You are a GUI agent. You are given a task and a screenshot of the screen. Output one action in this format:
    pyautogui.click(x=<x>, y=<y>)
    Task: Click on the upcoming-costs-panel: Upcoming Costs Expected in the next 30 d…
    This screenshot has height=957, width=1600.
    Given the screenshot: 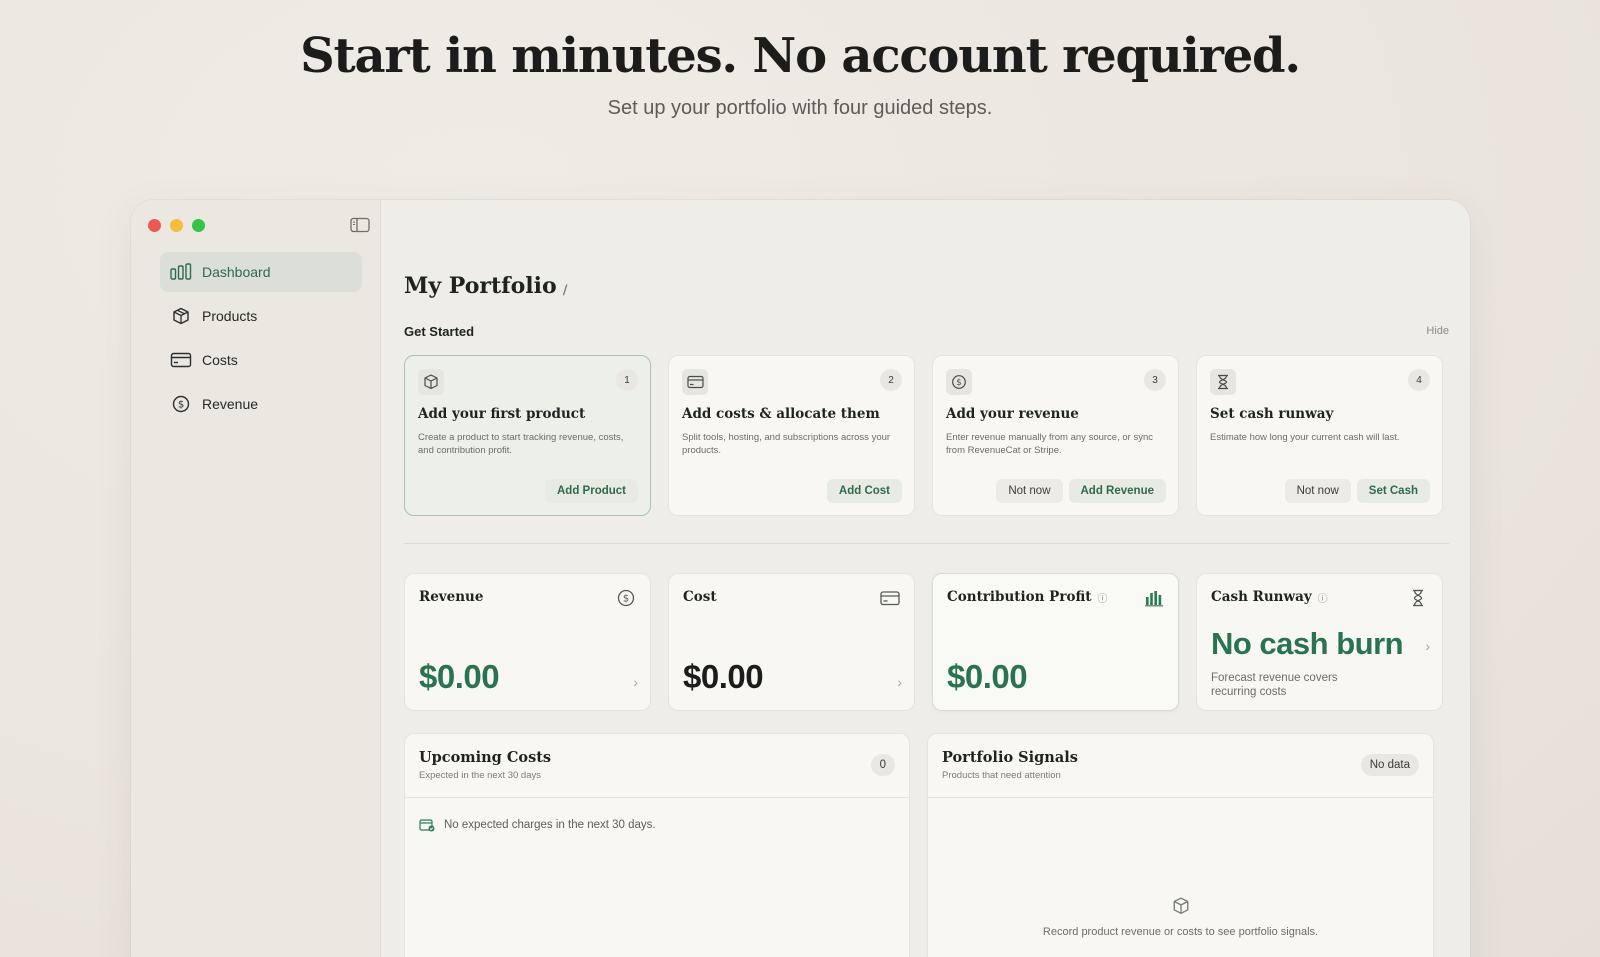 What is the action you would take?
    pyautogui.click(x=657, y=845)
    